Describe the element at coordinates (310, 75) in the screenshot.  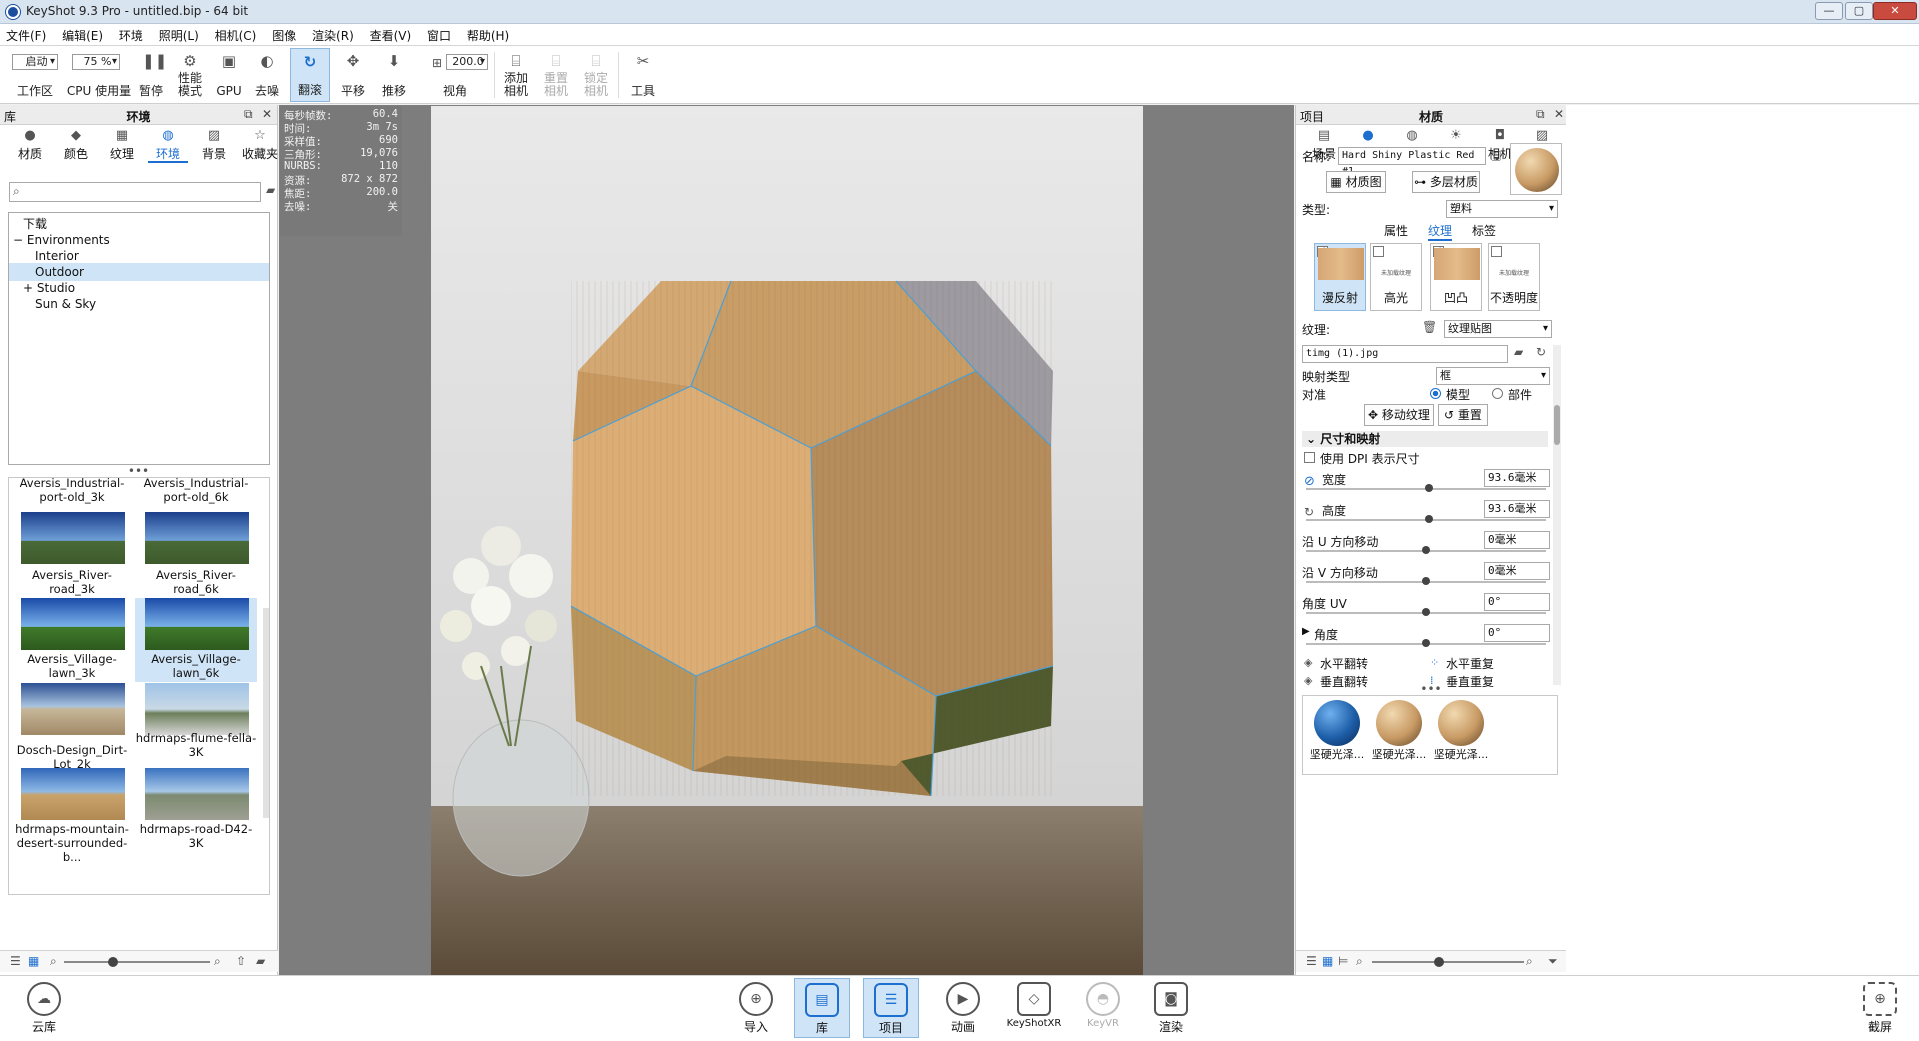
I see `tumble-button: ↻ 翻滚` at that location.